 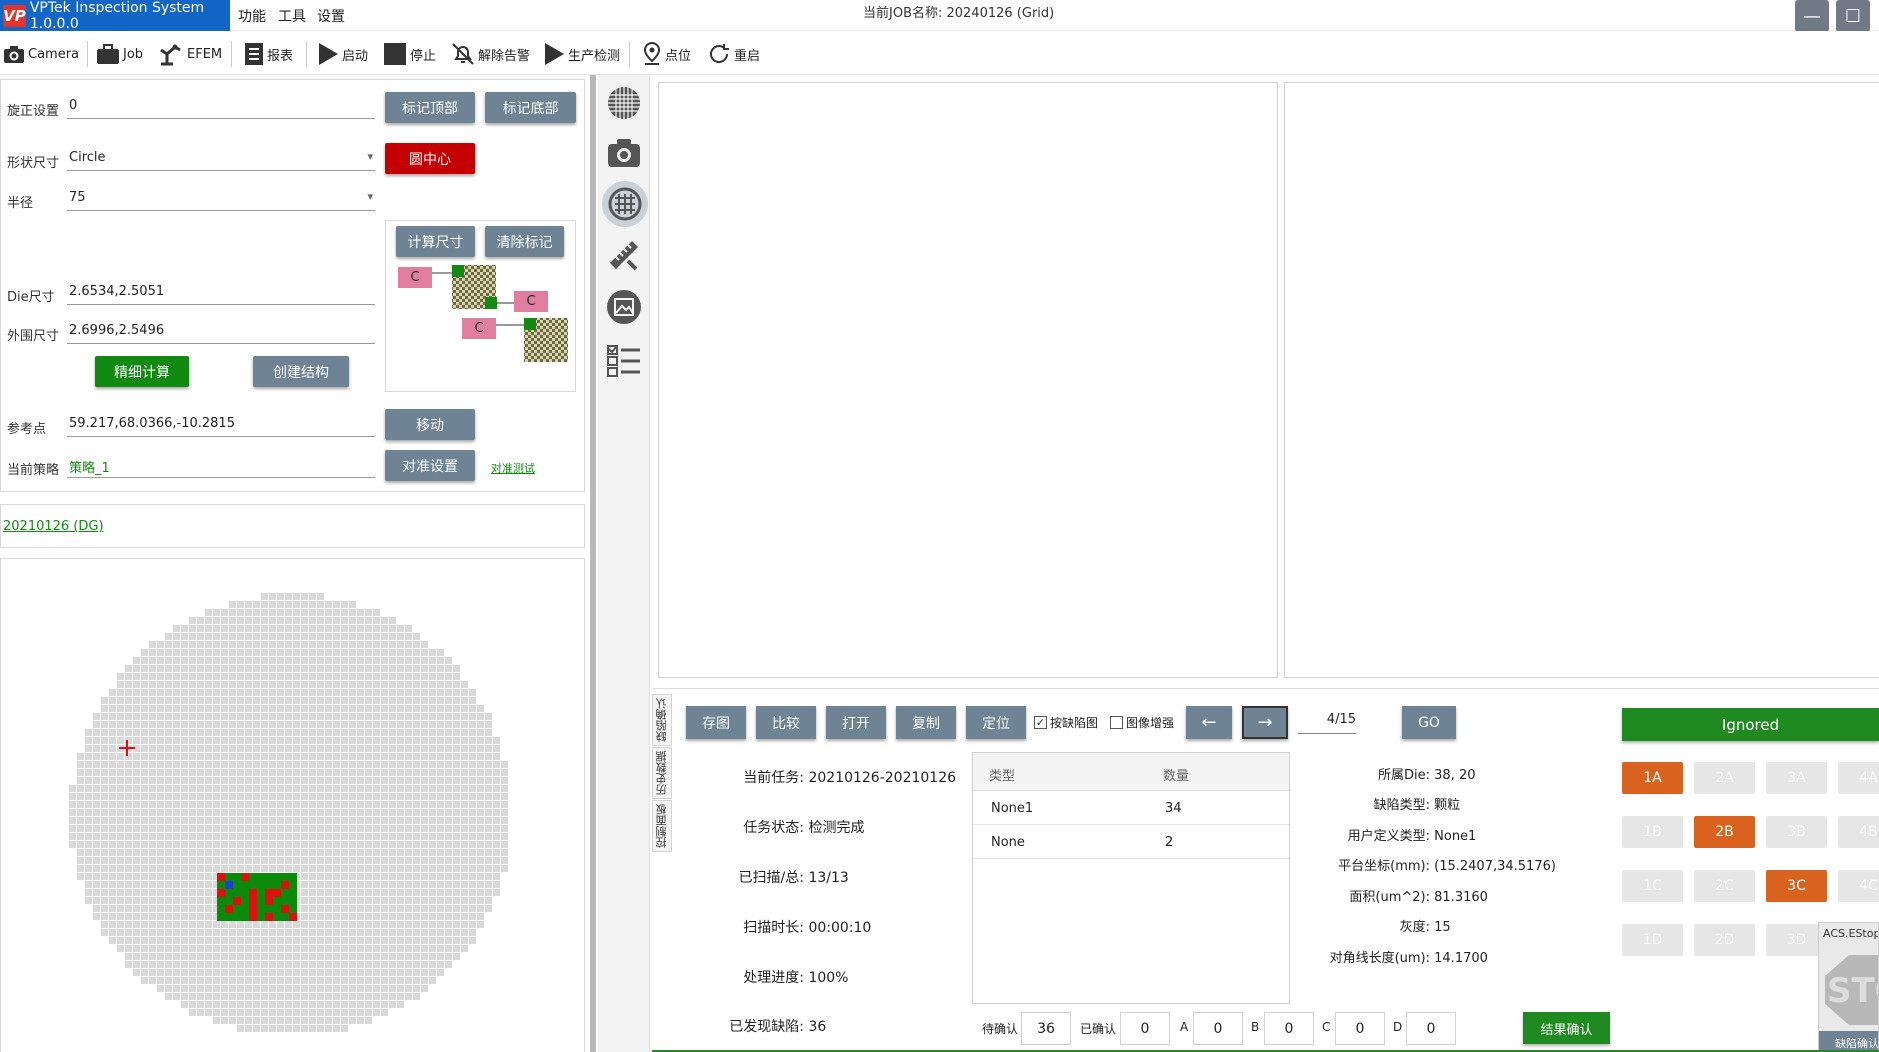 I want to click on mark-bottom-button: 标记底部, so click(x=530, y=107).